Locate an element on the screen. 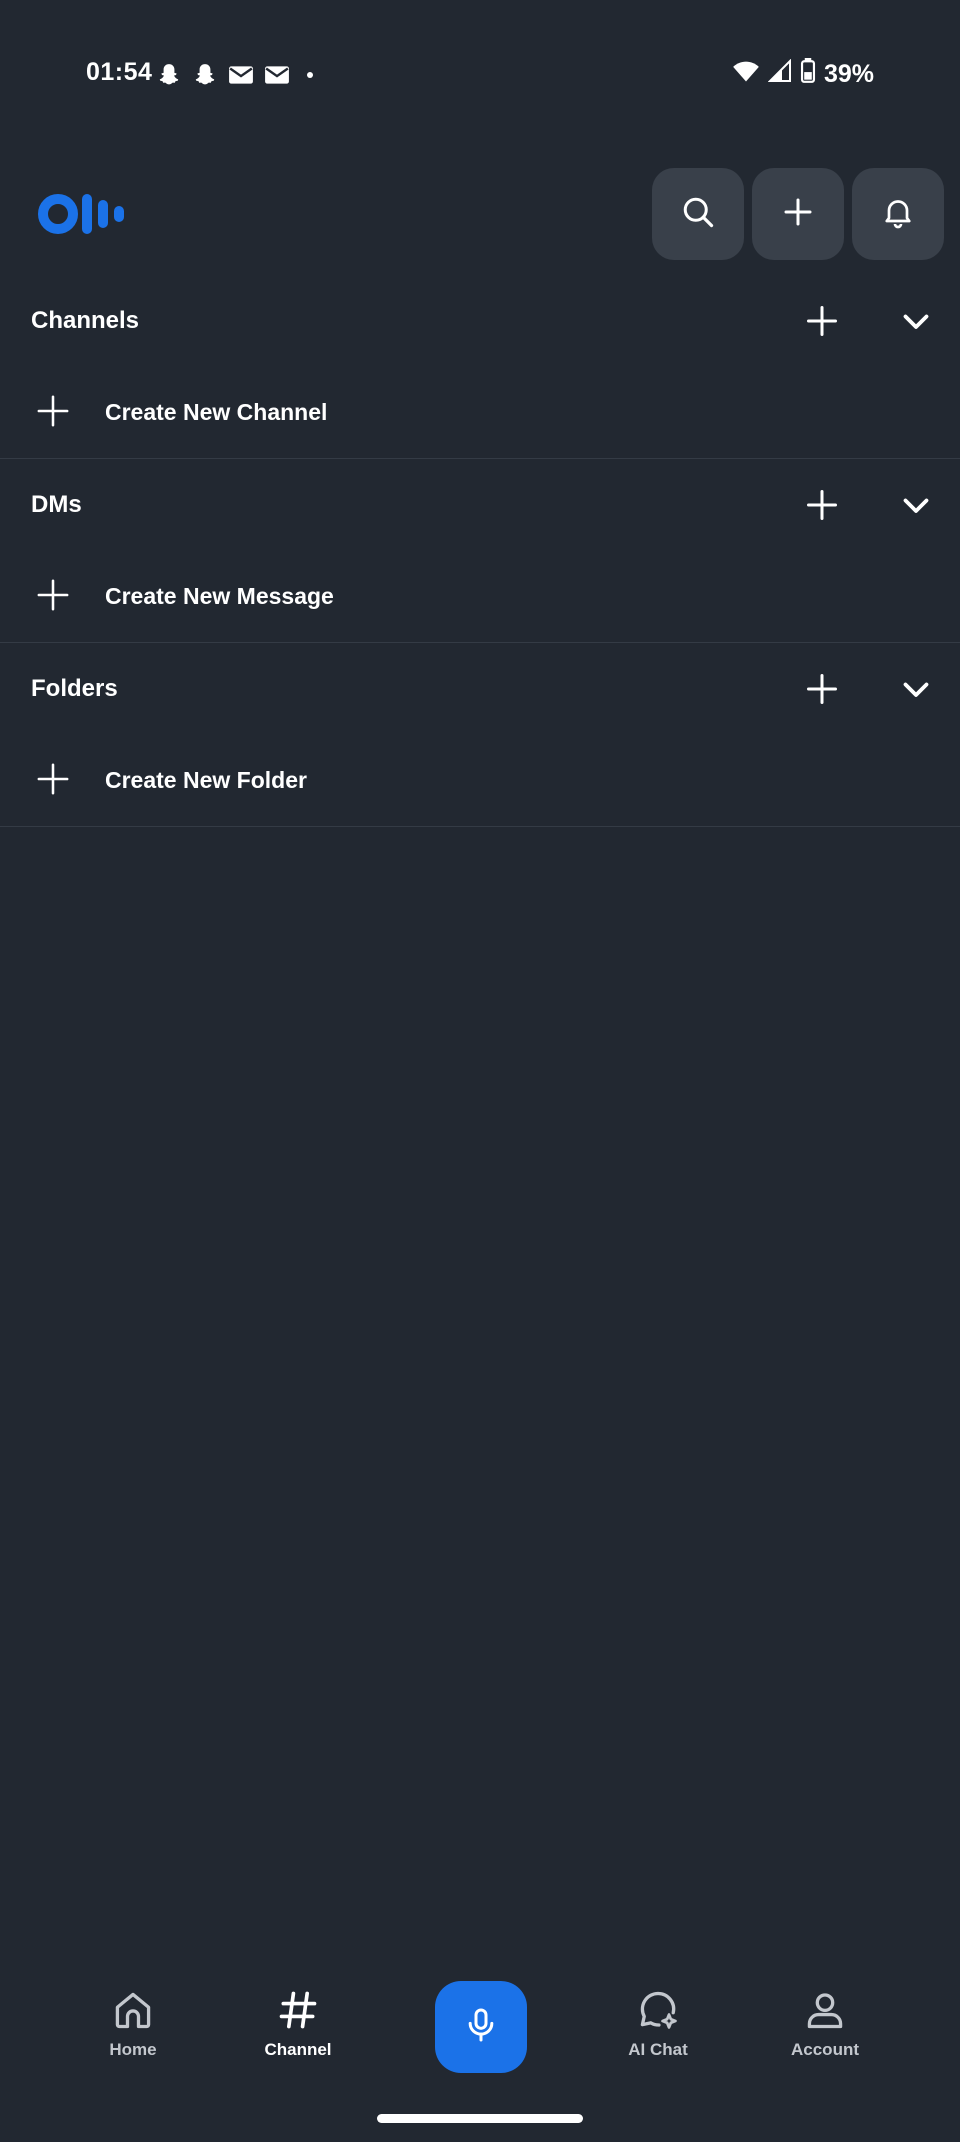 This screenshot has width=960, height=2142. add-folder-icon is located at coordinates (822, 689).